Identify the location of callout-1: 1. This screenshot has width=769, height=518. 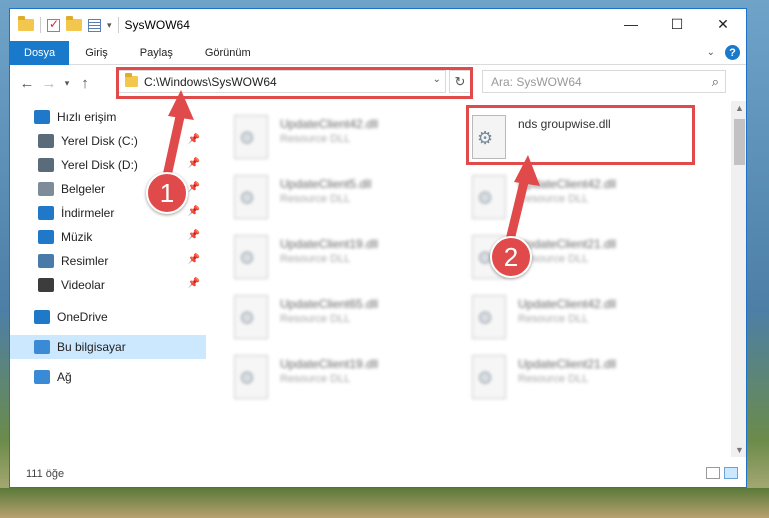
(167, 193).